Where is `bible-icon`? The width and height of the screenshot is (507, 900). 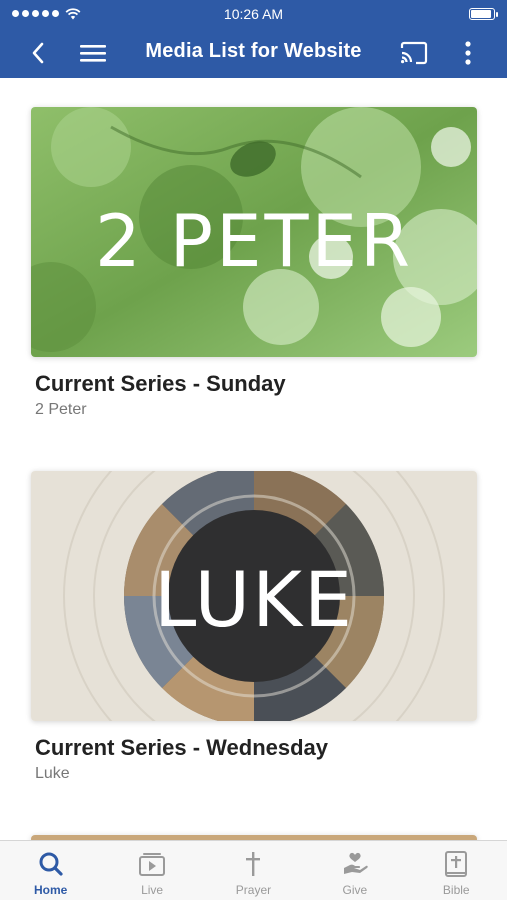
bible-icon is located at coordinates (456, 864).